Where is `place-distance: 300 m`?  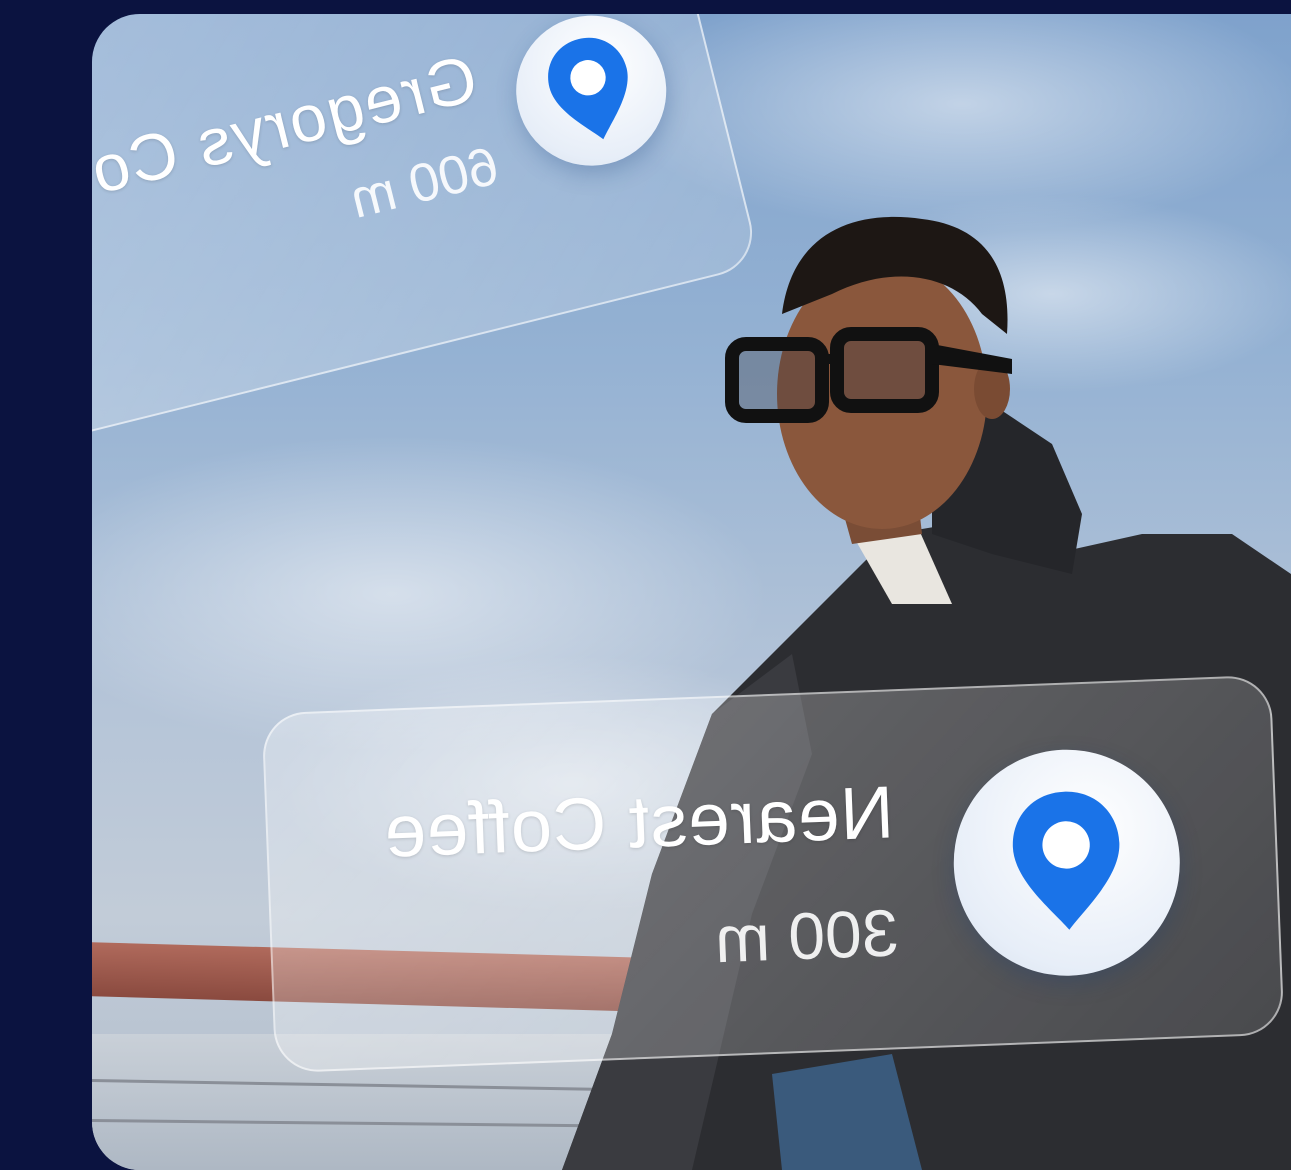
place-distance: 300 m is located at coordinates (806, 935).